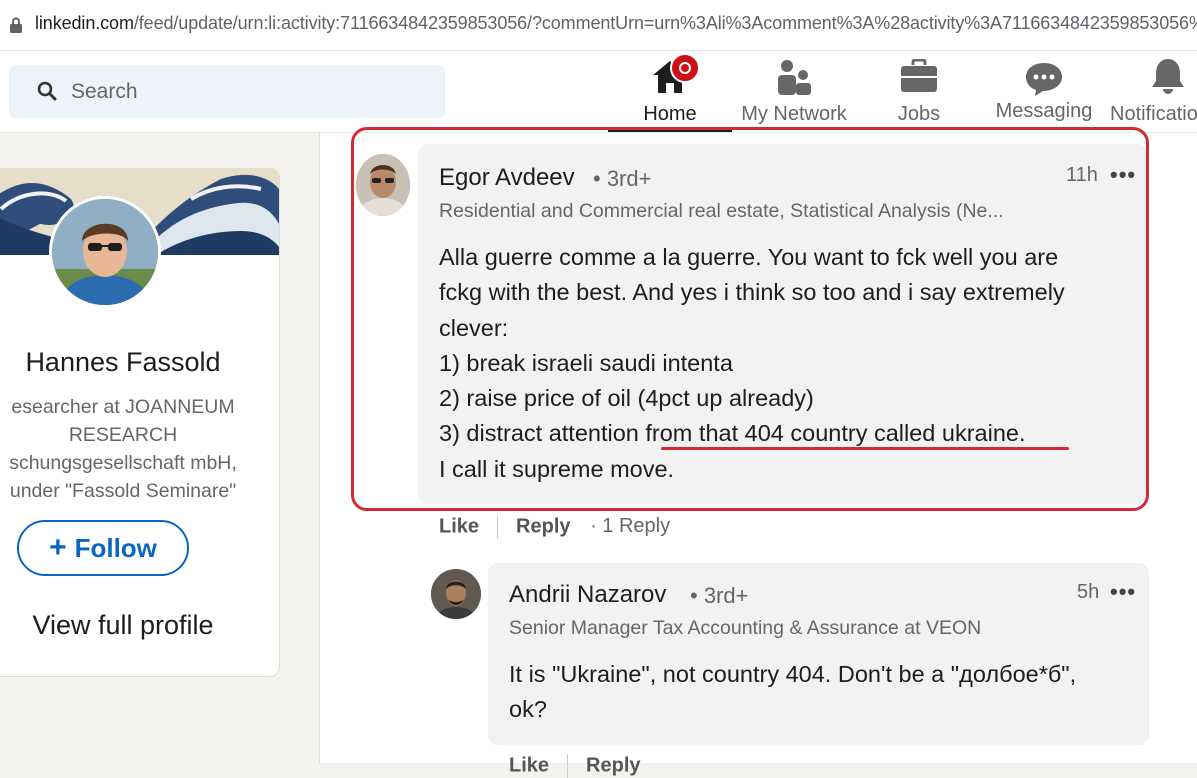 The width and height of the screenshot is (1197, 778). I want to click on network-icon, so click(794, 77).